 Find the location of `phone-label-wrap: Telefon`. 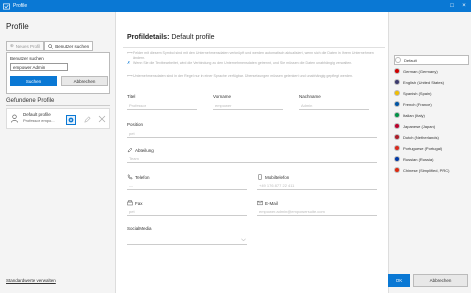

phone-label-wrap: Telefon is located at coordinates (138, 177).